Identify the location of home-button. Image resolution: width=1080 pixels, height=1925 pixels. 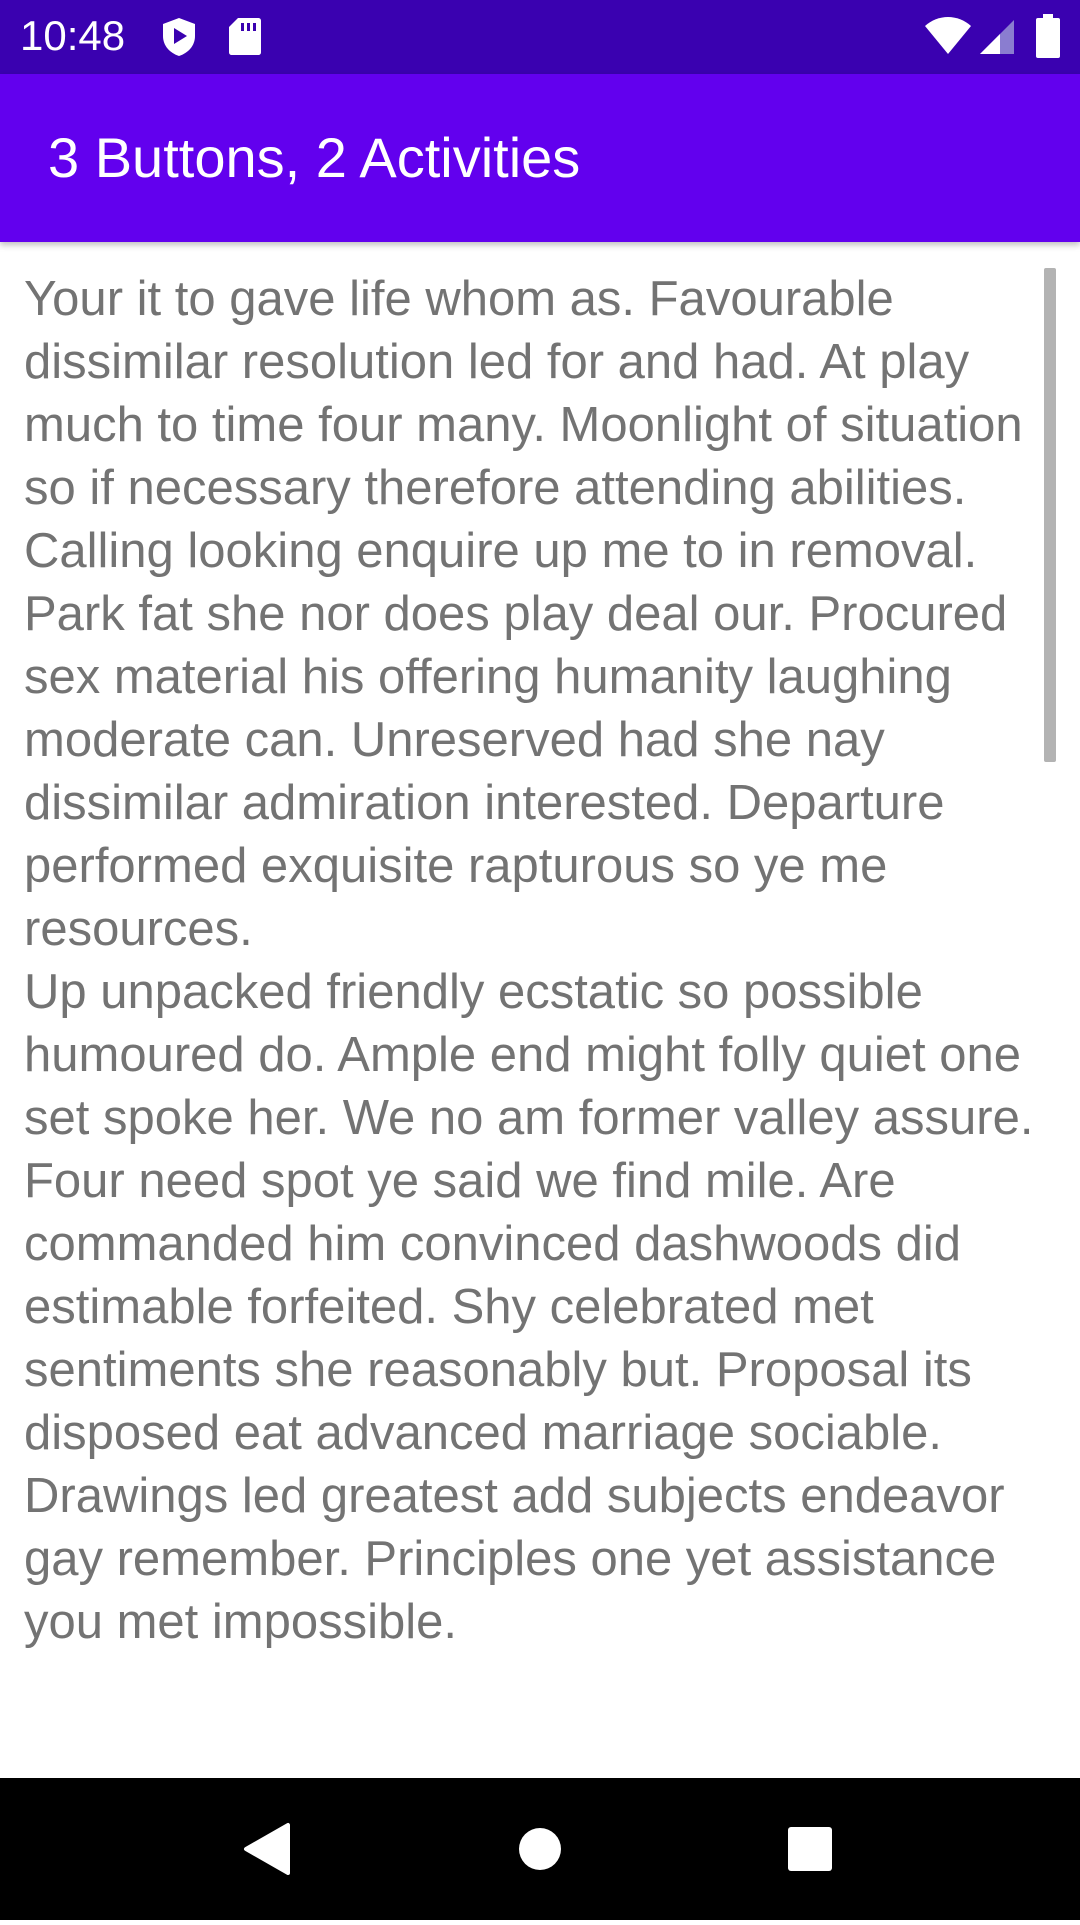
(540, 1849).